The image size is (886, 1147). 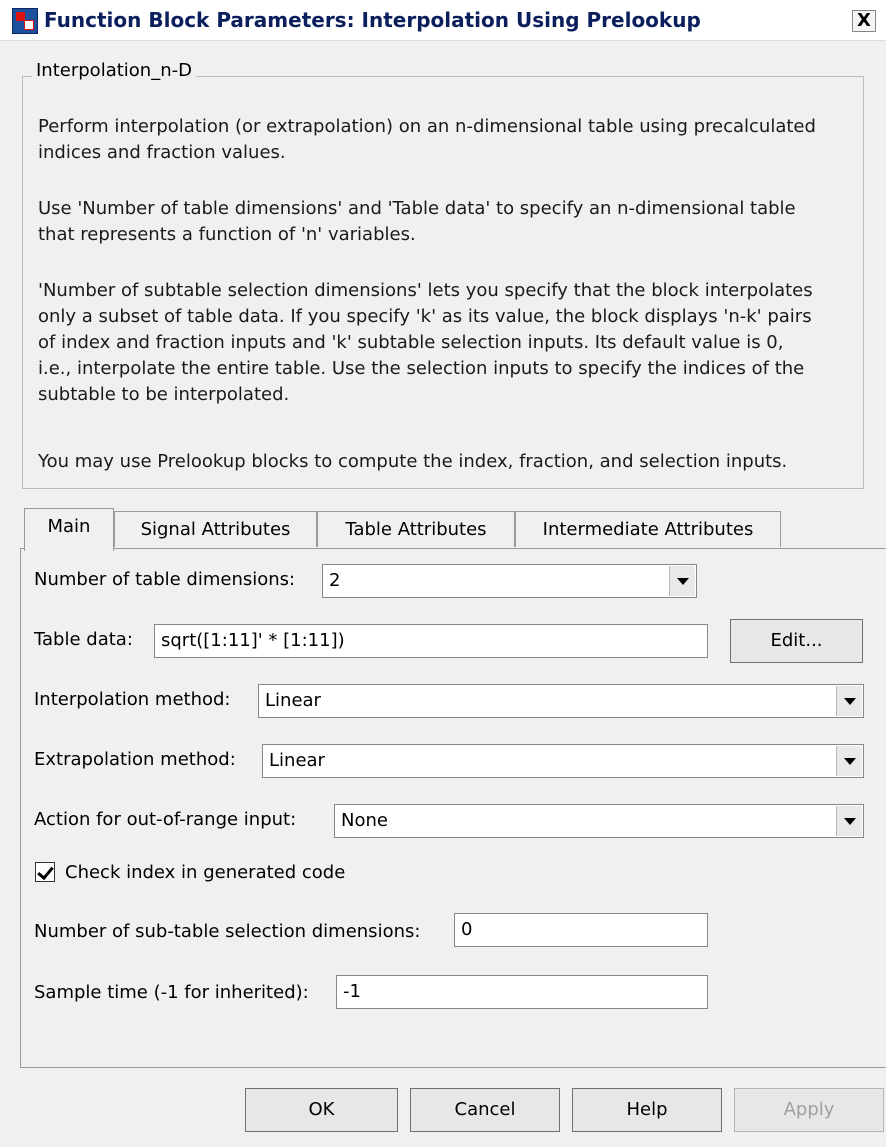 I want to click on out-of-range-label: Action for out-of-range input:, so click(x=165, y=819).